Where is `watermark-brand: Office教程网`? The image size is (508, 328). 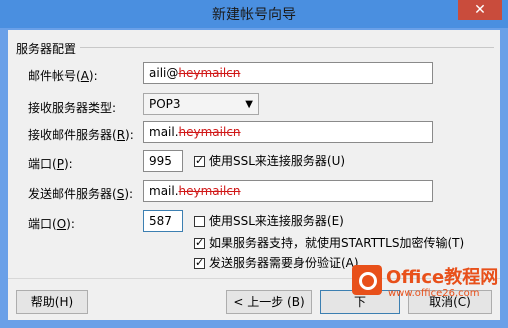 watermark-brand: Office教程网 is located at coordinates (442, 277).